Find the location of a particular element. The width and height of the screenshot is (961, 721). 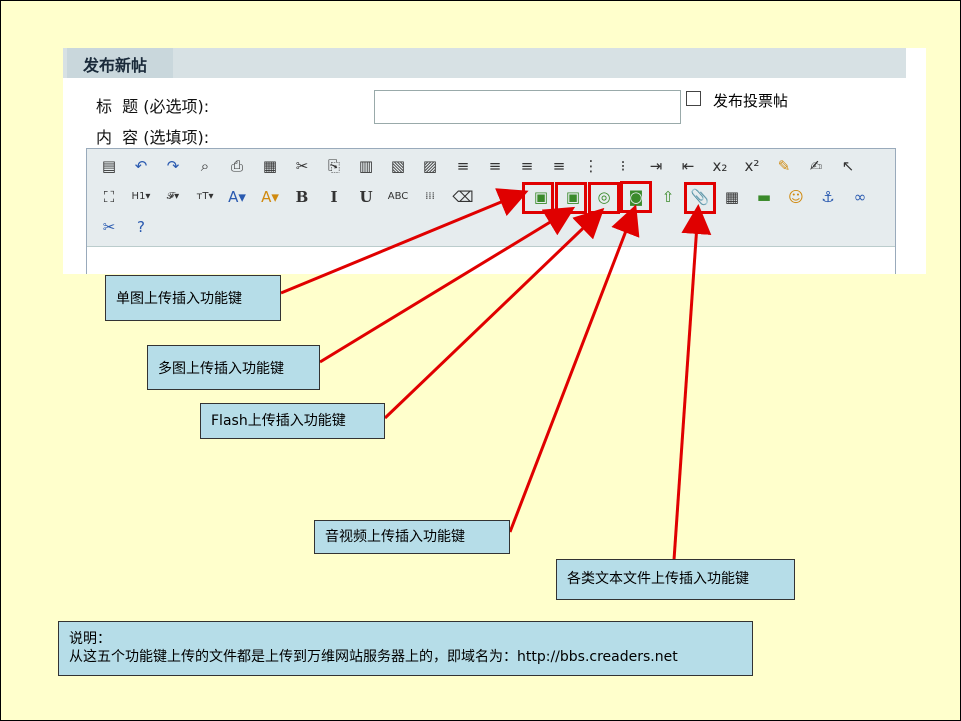

note-multi-image: 多图上传插入功能键 is located at coordinates (233, 367).